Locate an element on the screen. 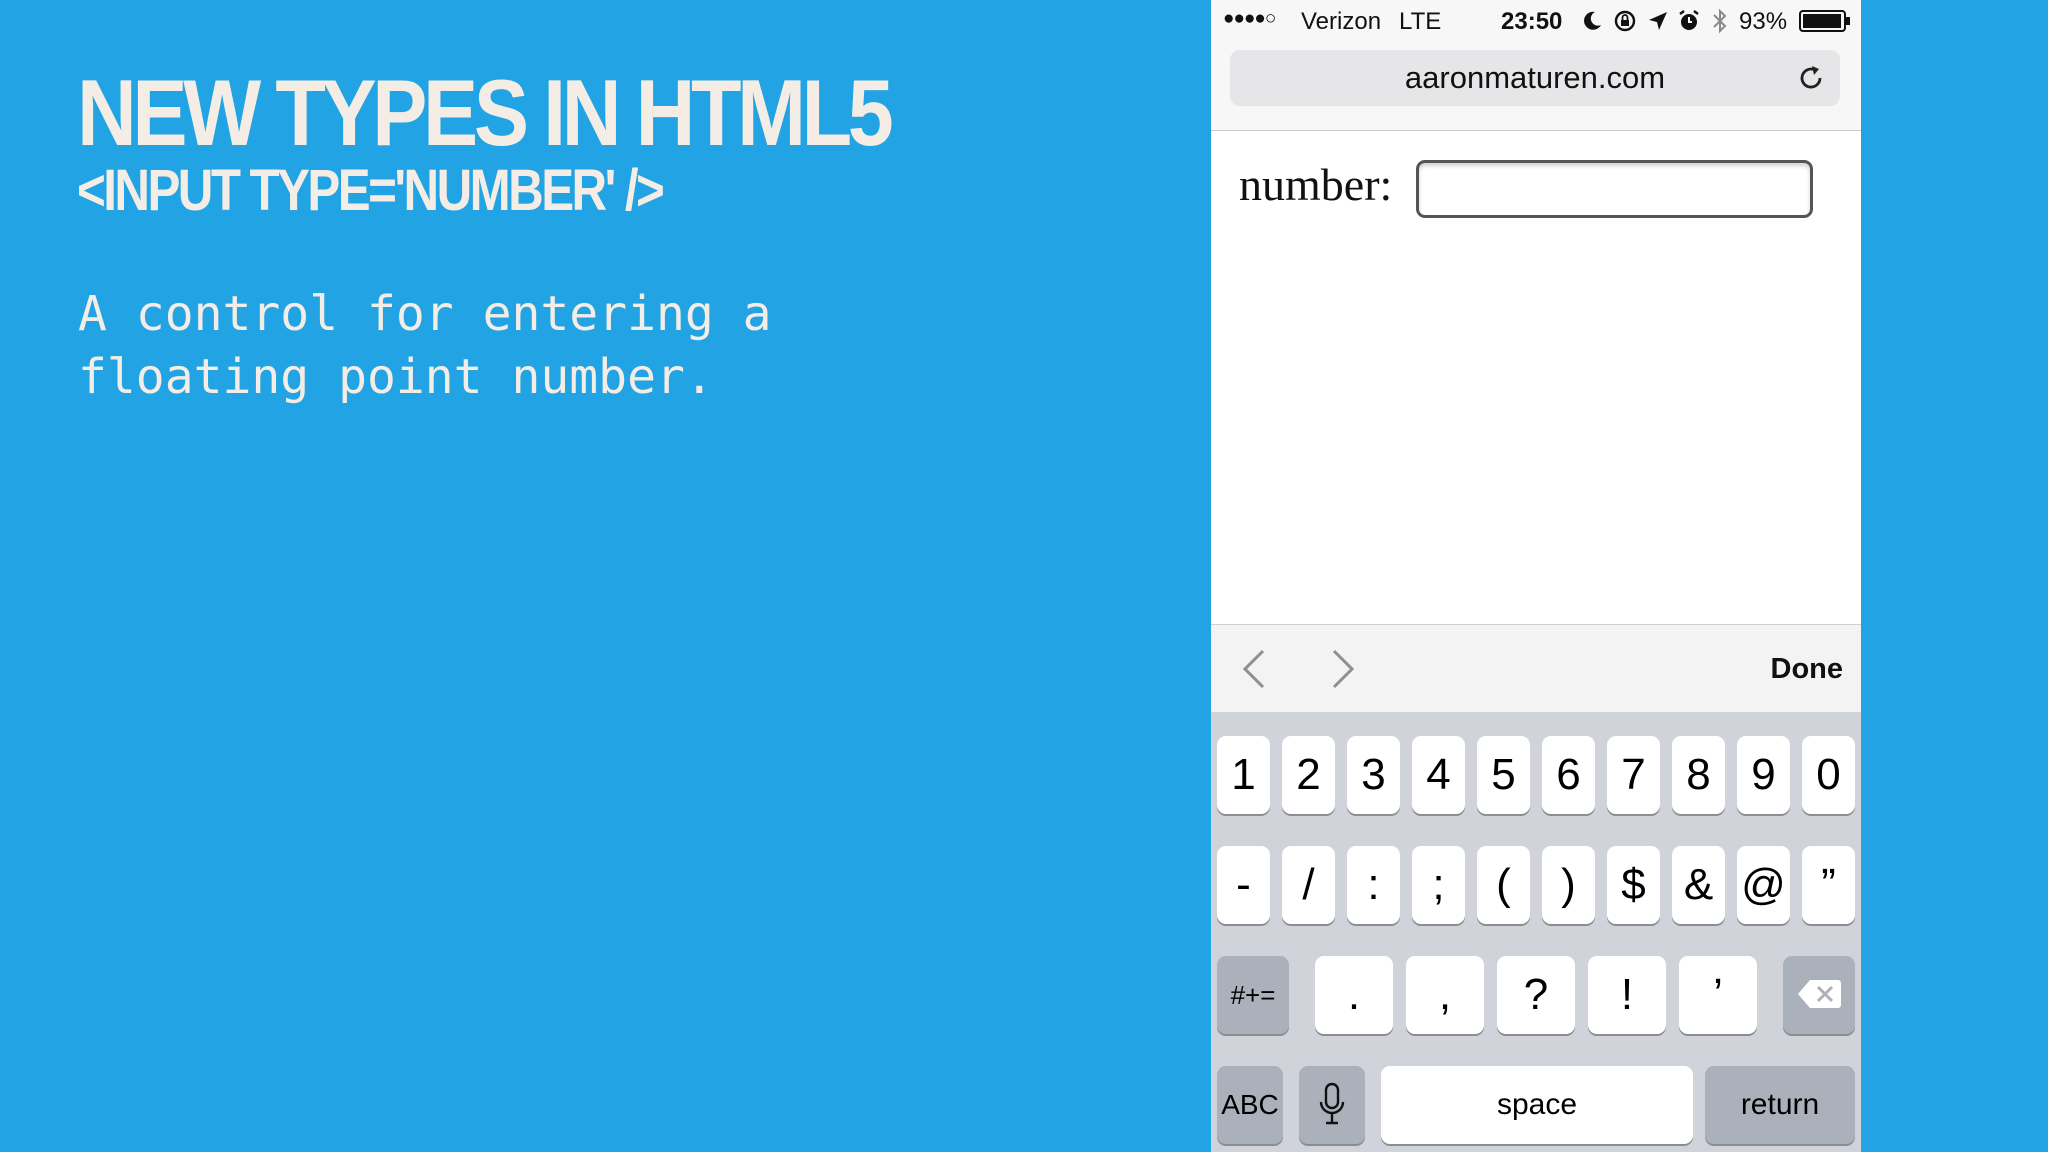 Image resolution: width=2048 pixels, height=1152 pixels. dictation-key is located at coordinates (1332, 1105).